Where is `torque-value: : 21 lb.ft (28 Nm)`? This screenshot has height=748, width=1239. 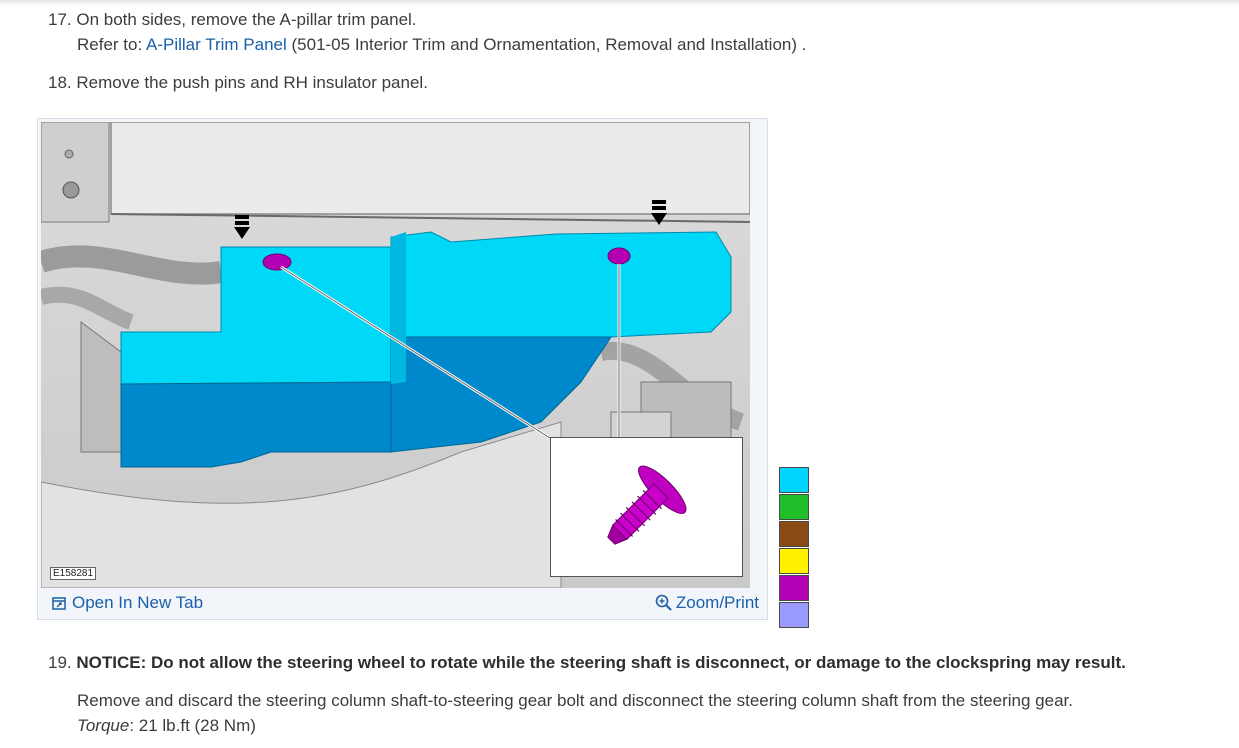 torque-value: : 21 lb.ft (28 Nm) is located at coordinates (192, 725).